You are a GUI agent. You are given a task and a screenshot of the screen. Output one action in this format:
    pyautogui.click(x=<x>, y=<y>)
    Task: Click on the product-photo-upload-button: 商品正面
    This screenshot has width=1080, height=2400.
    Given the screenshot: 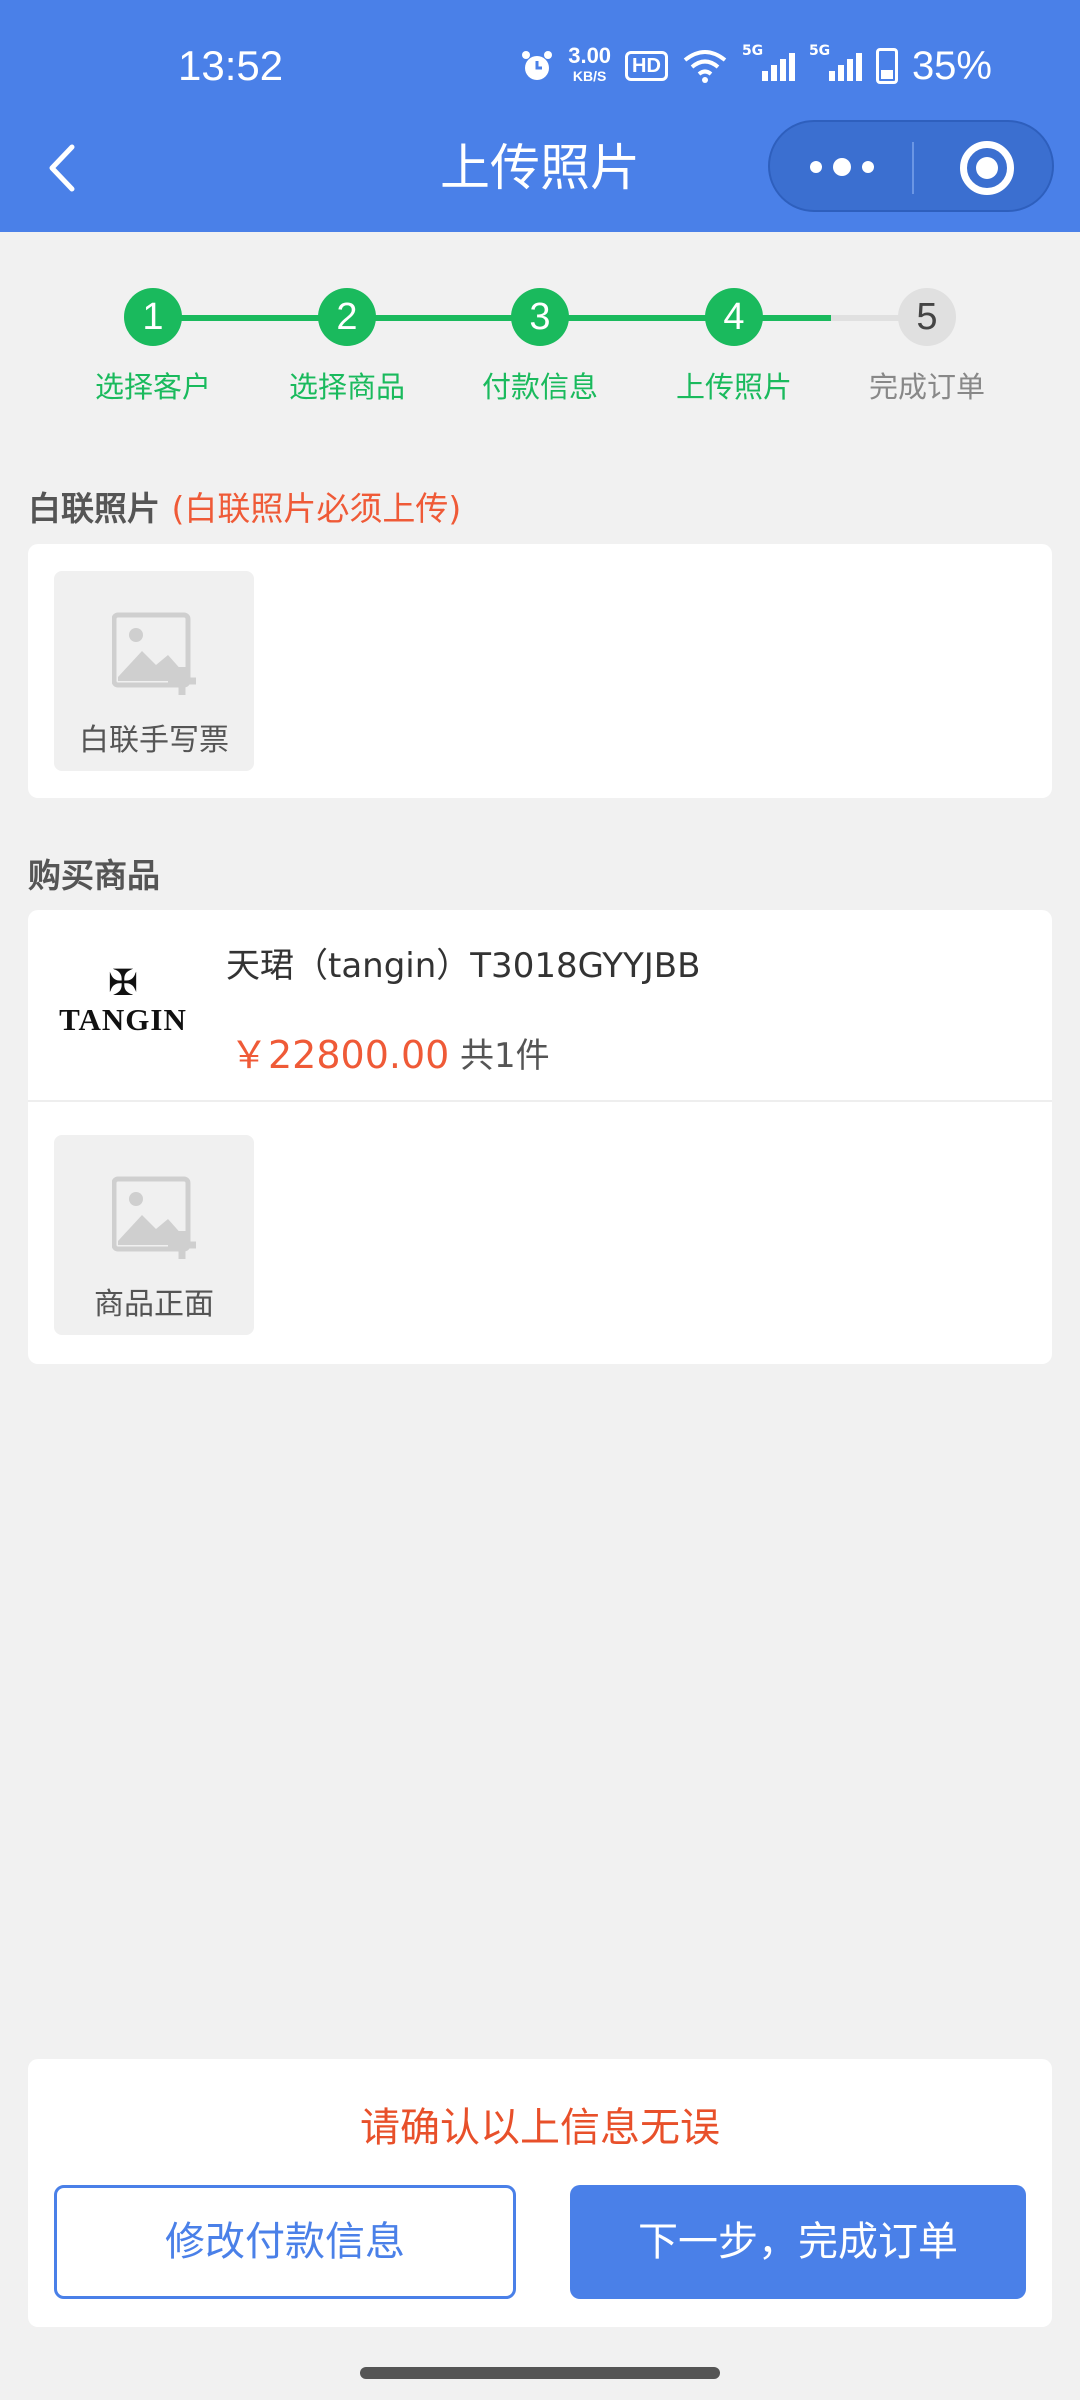 What is the action you would take?
    pyautogui.click(x=154, y=1235)
    